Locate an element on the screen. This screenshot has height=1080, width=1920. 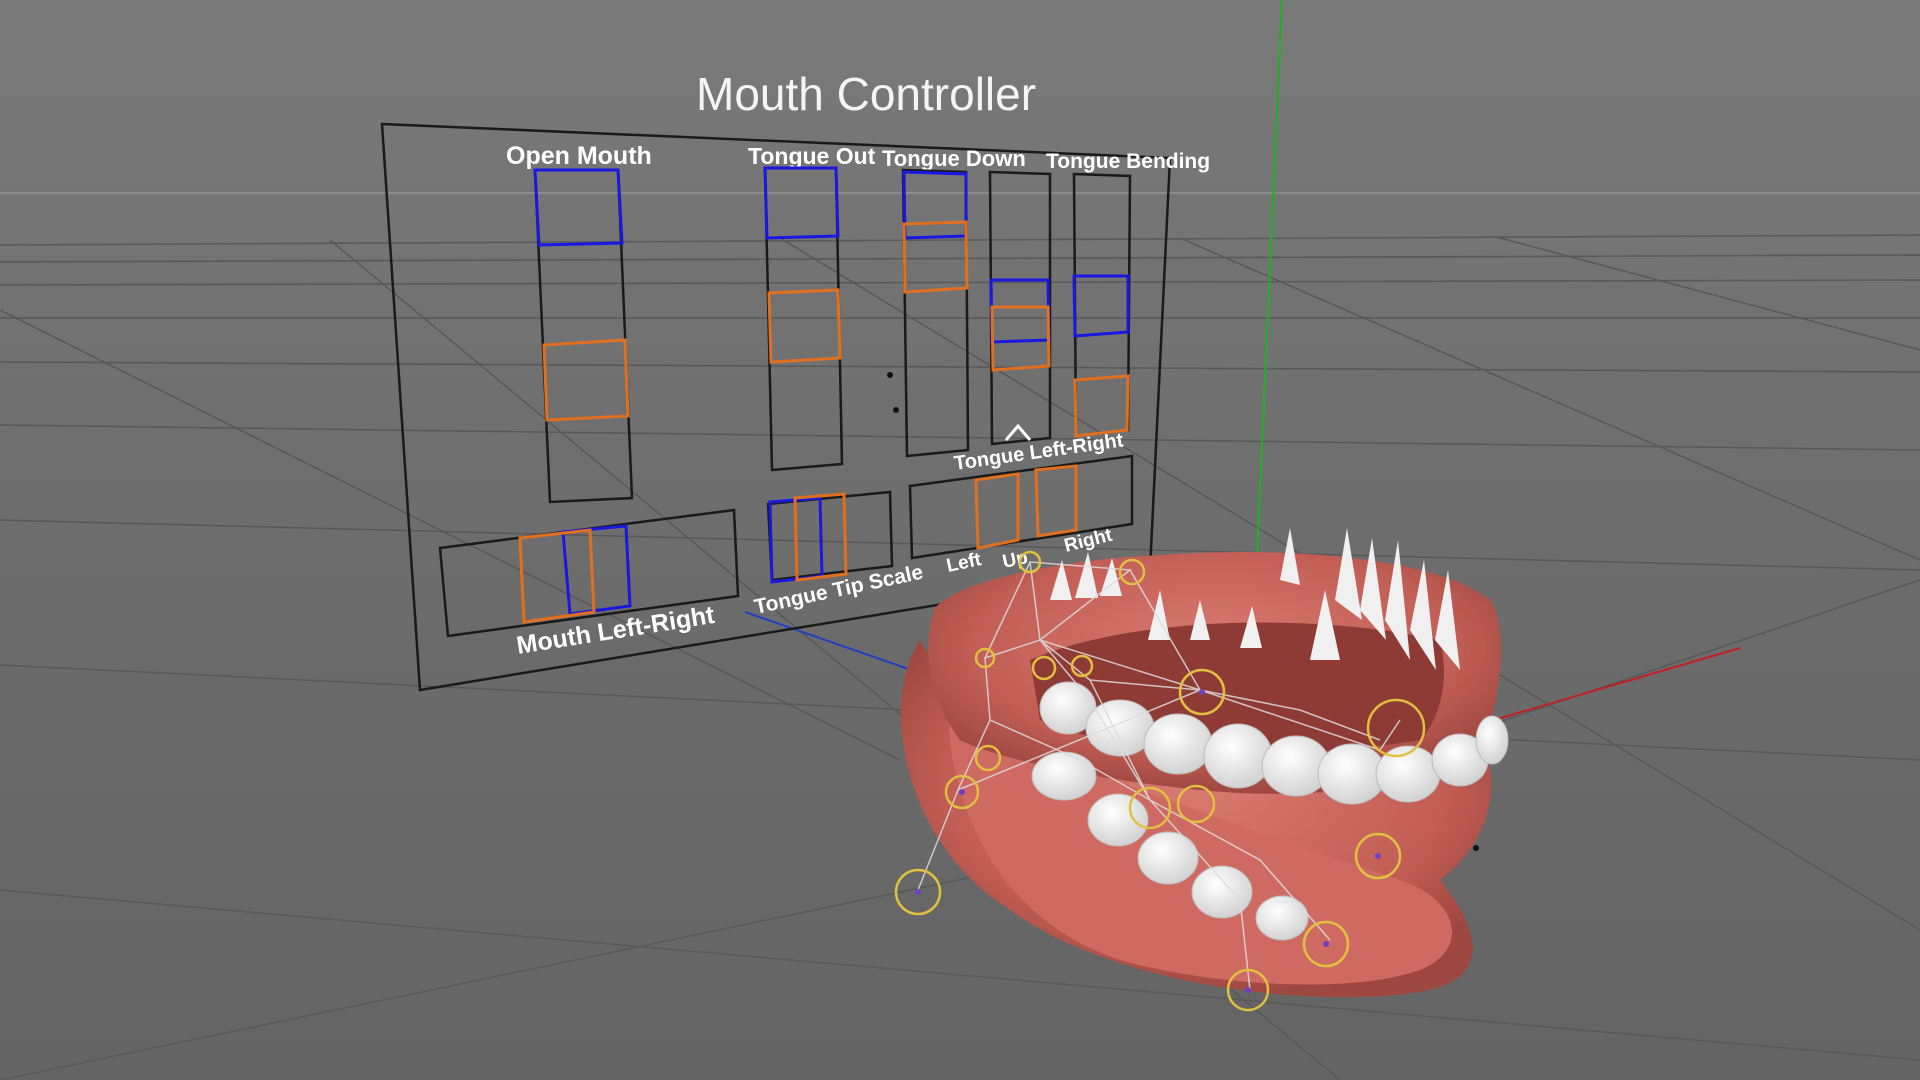
y-axis-line is located at coordinates (1269, 290).